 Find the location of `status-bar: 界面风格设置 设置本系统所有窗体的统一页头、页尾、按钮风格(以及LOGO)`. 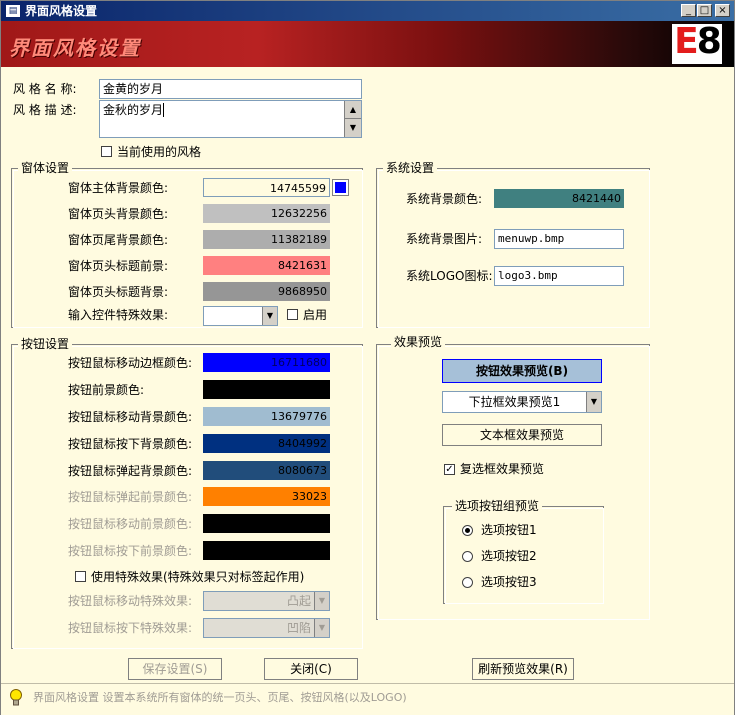

status-bar: 界面风格设置 设置本系统所有窗体的统一页头、页尾、按钮风格(以及LOGO) is located at coordinates (367, 699).